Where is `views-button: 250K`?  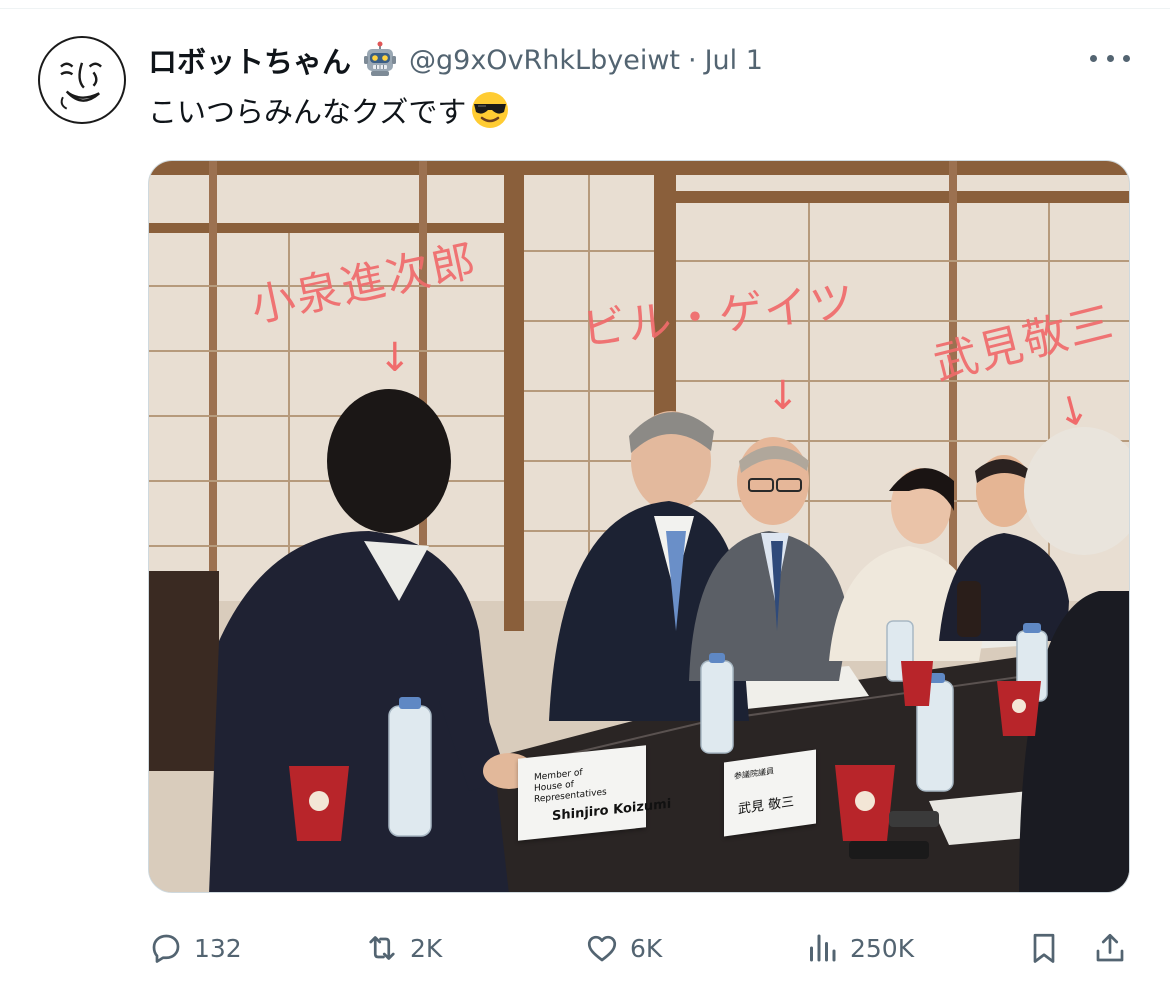
views-button: 250K is located at coordinates (859, 948).